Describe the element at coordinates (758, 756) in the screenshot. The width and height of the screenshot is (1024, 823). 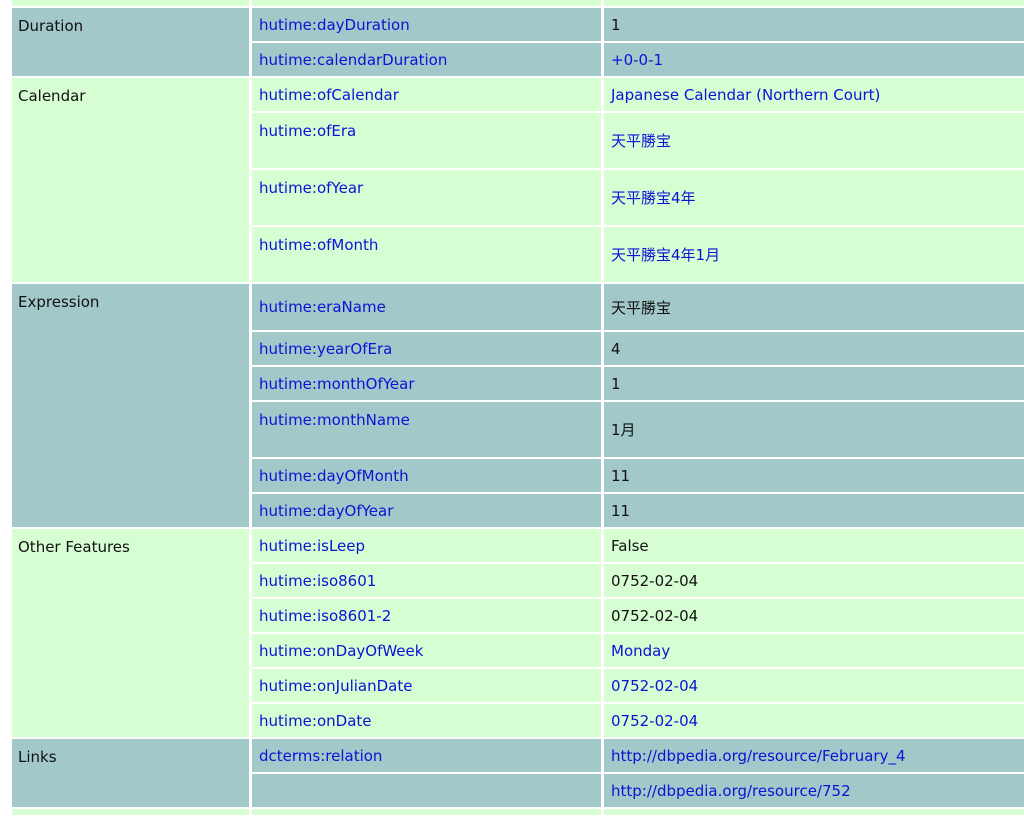
I see `value-link: http://dbpedia.org/resource/February_4` at that location.